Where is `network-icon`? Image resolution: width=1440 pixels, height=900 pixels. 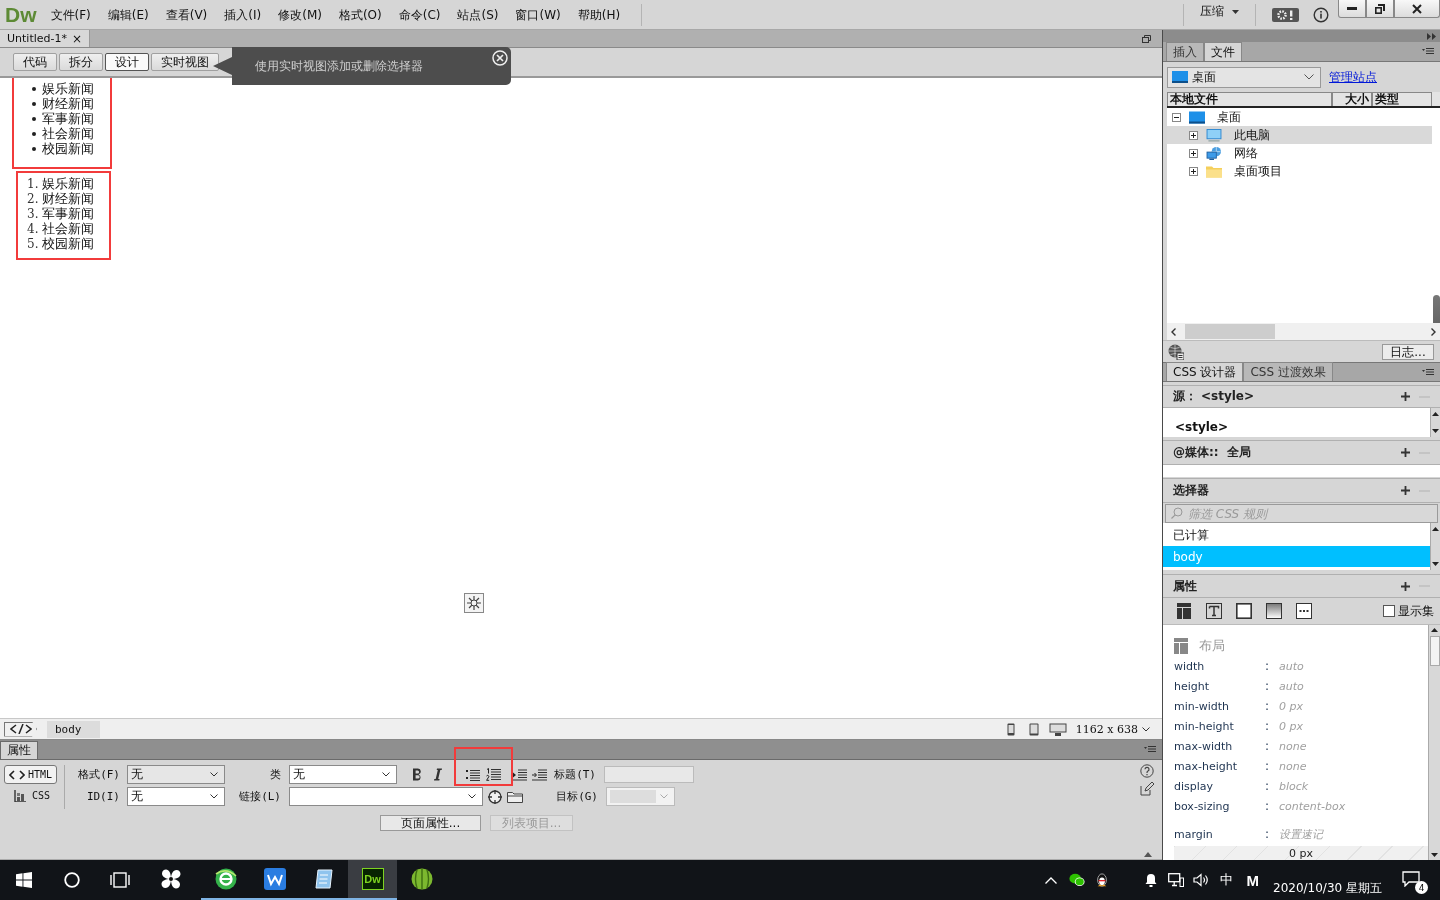
network-icon is located at coordinates (1175, 880).